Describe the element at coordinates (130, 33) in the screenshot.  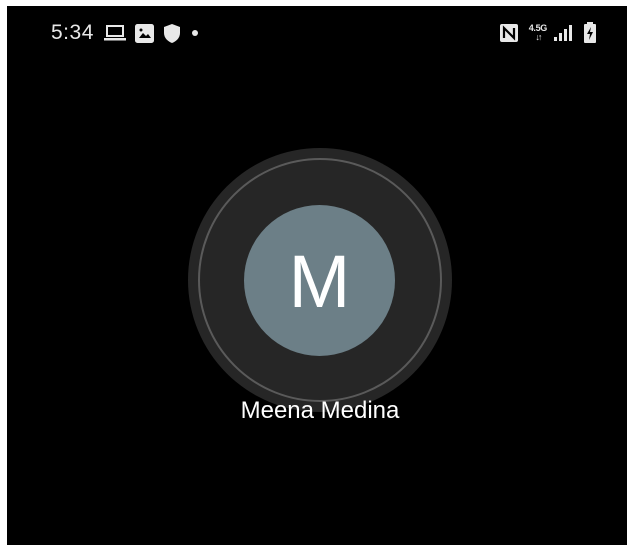
I see `status-bar-left: 5:34` at that location.